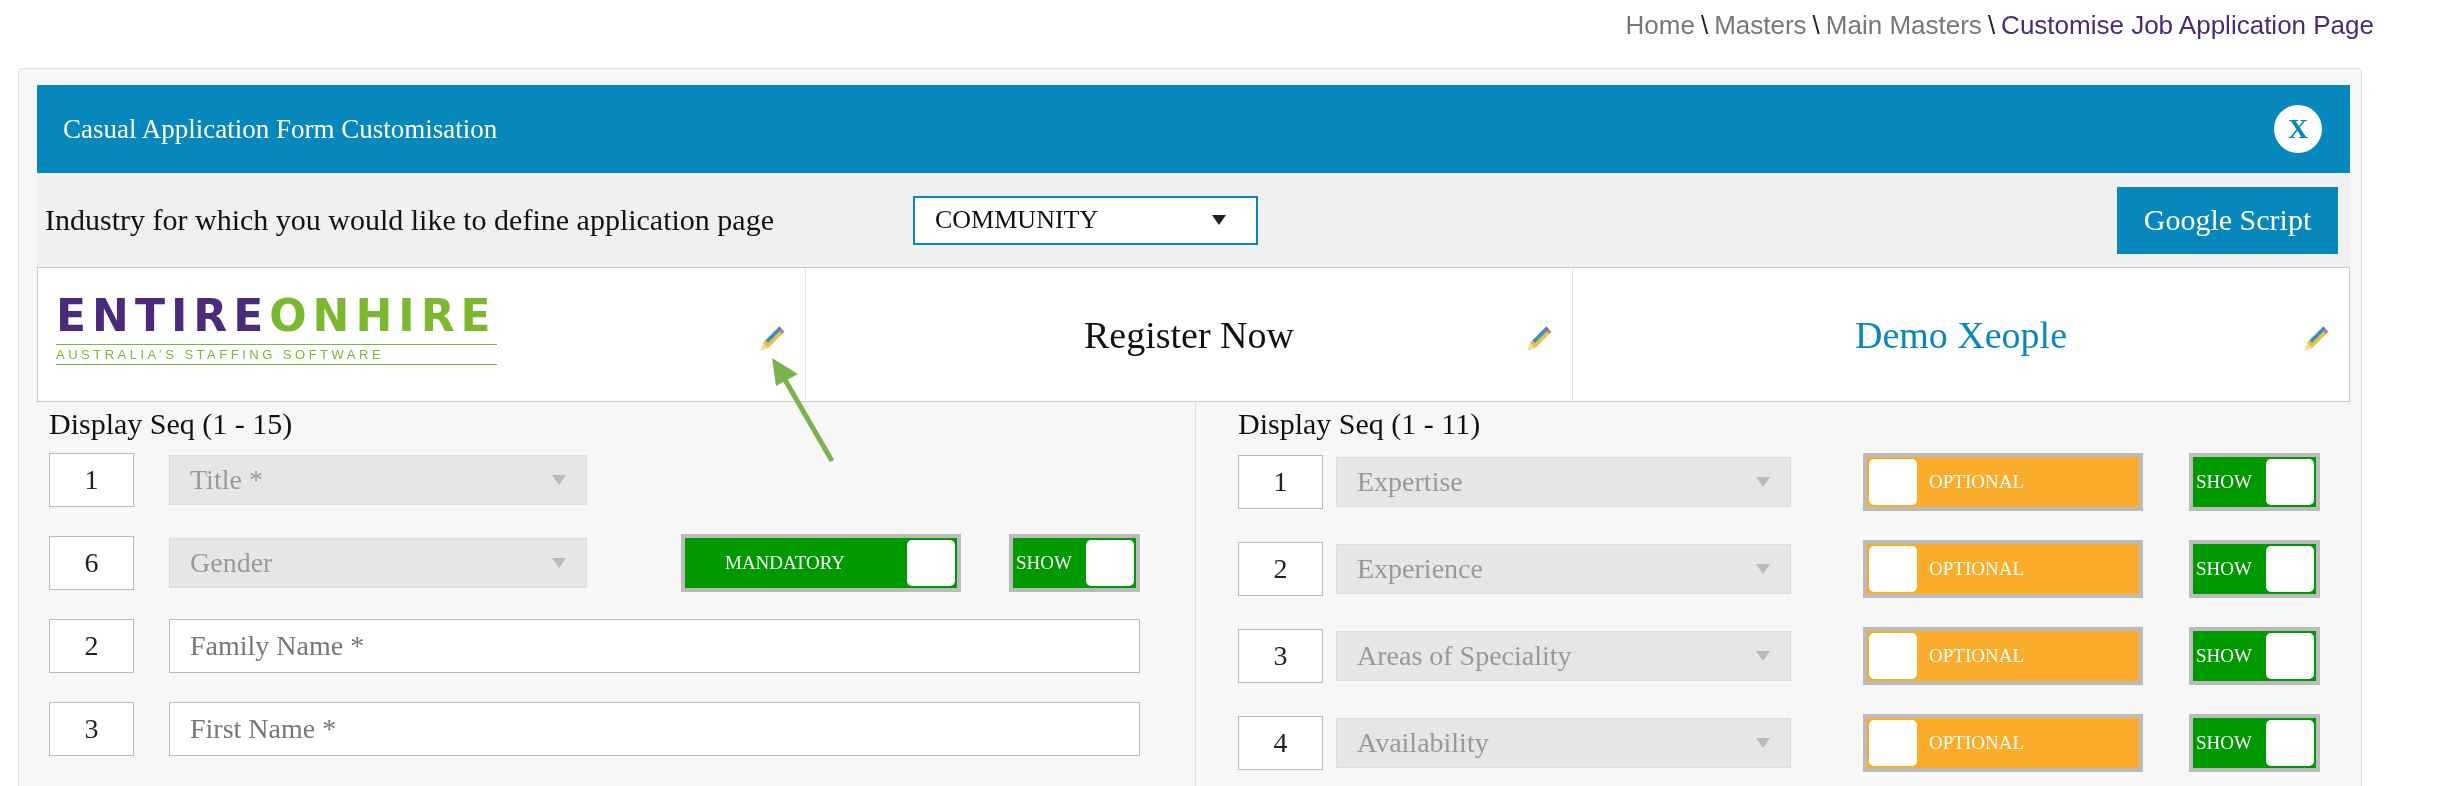  I want to click on company-name: Demo Xeople, so click(1961, 334).